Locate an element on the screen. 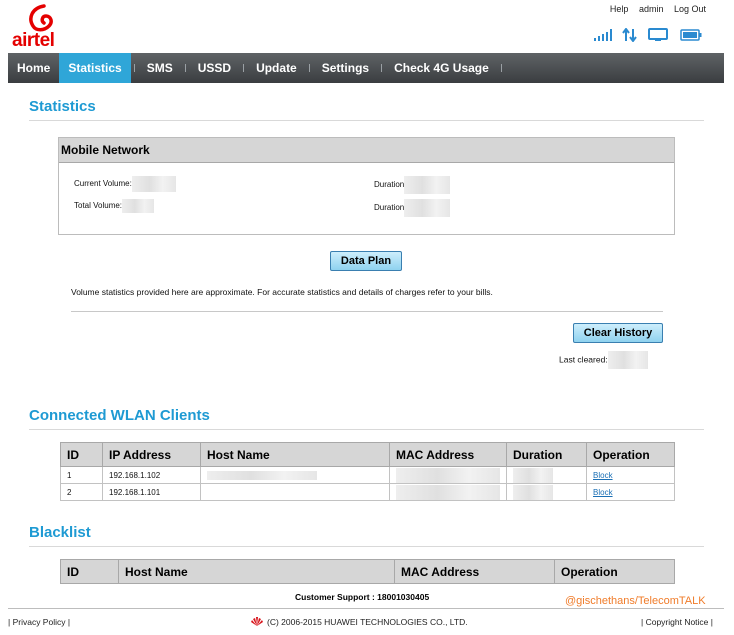  battery-icon is located at coordinates (691, 35).